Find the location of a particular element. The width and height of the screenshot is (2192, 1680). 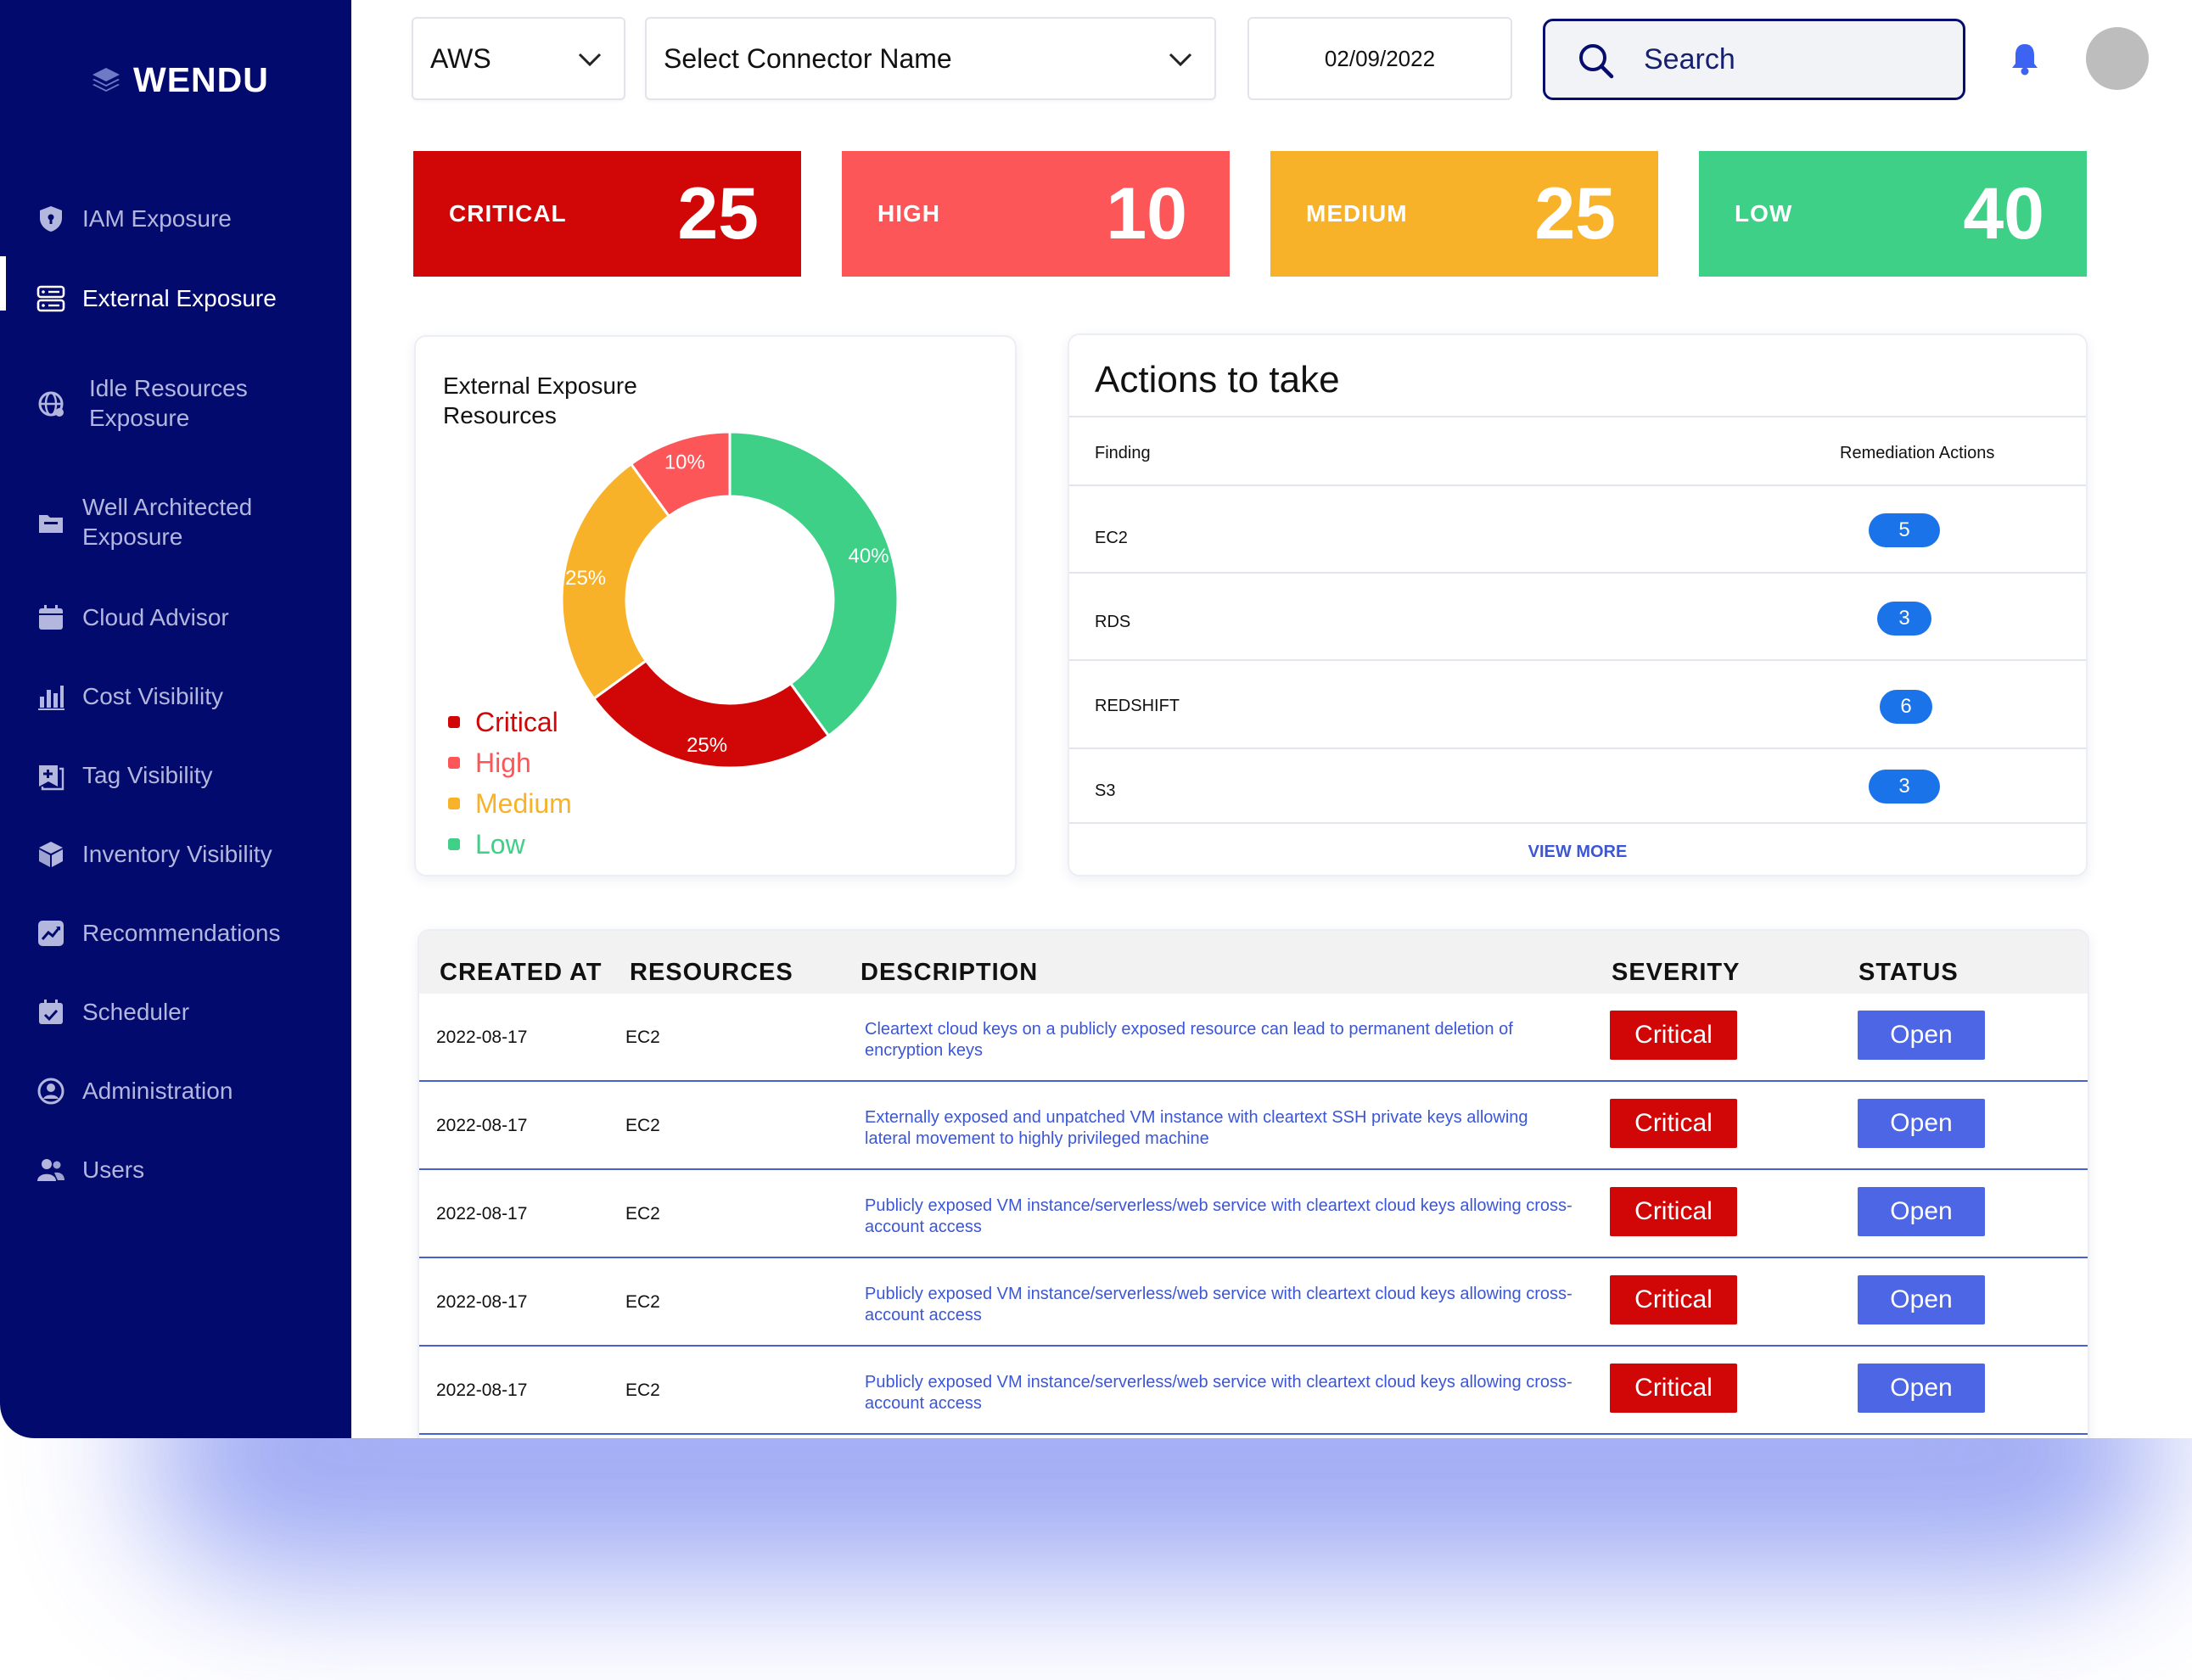

trend-icon is located at coordinates (51, 933).